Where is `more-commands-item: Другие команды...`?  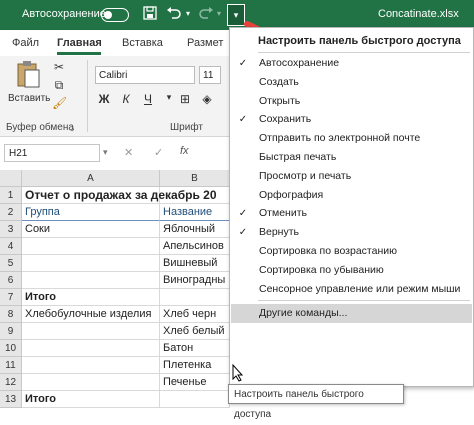 more-commands-item: Другие команды... is located at coordinates (351, 314).